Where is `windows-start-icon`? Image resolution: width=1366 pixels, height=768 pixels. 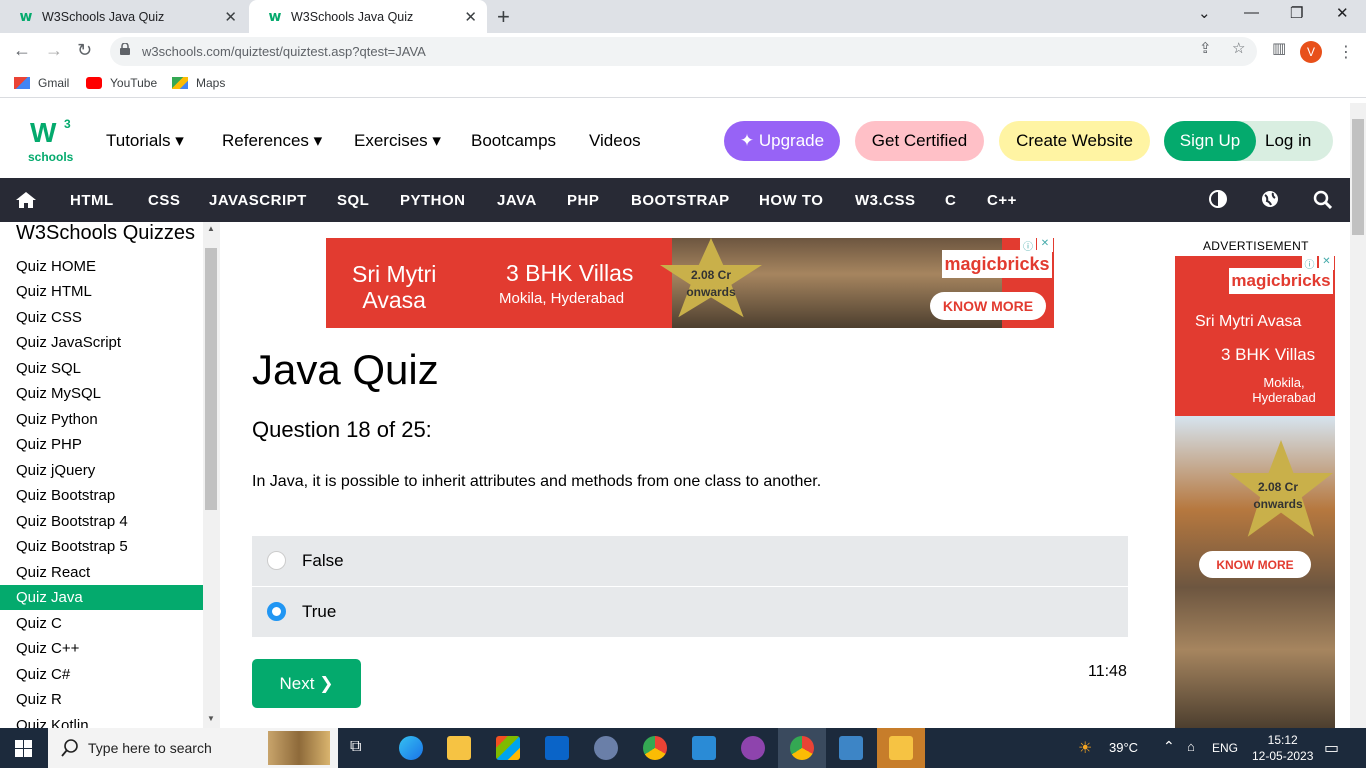 windows-start-icon is located at coordinates (23, 748).